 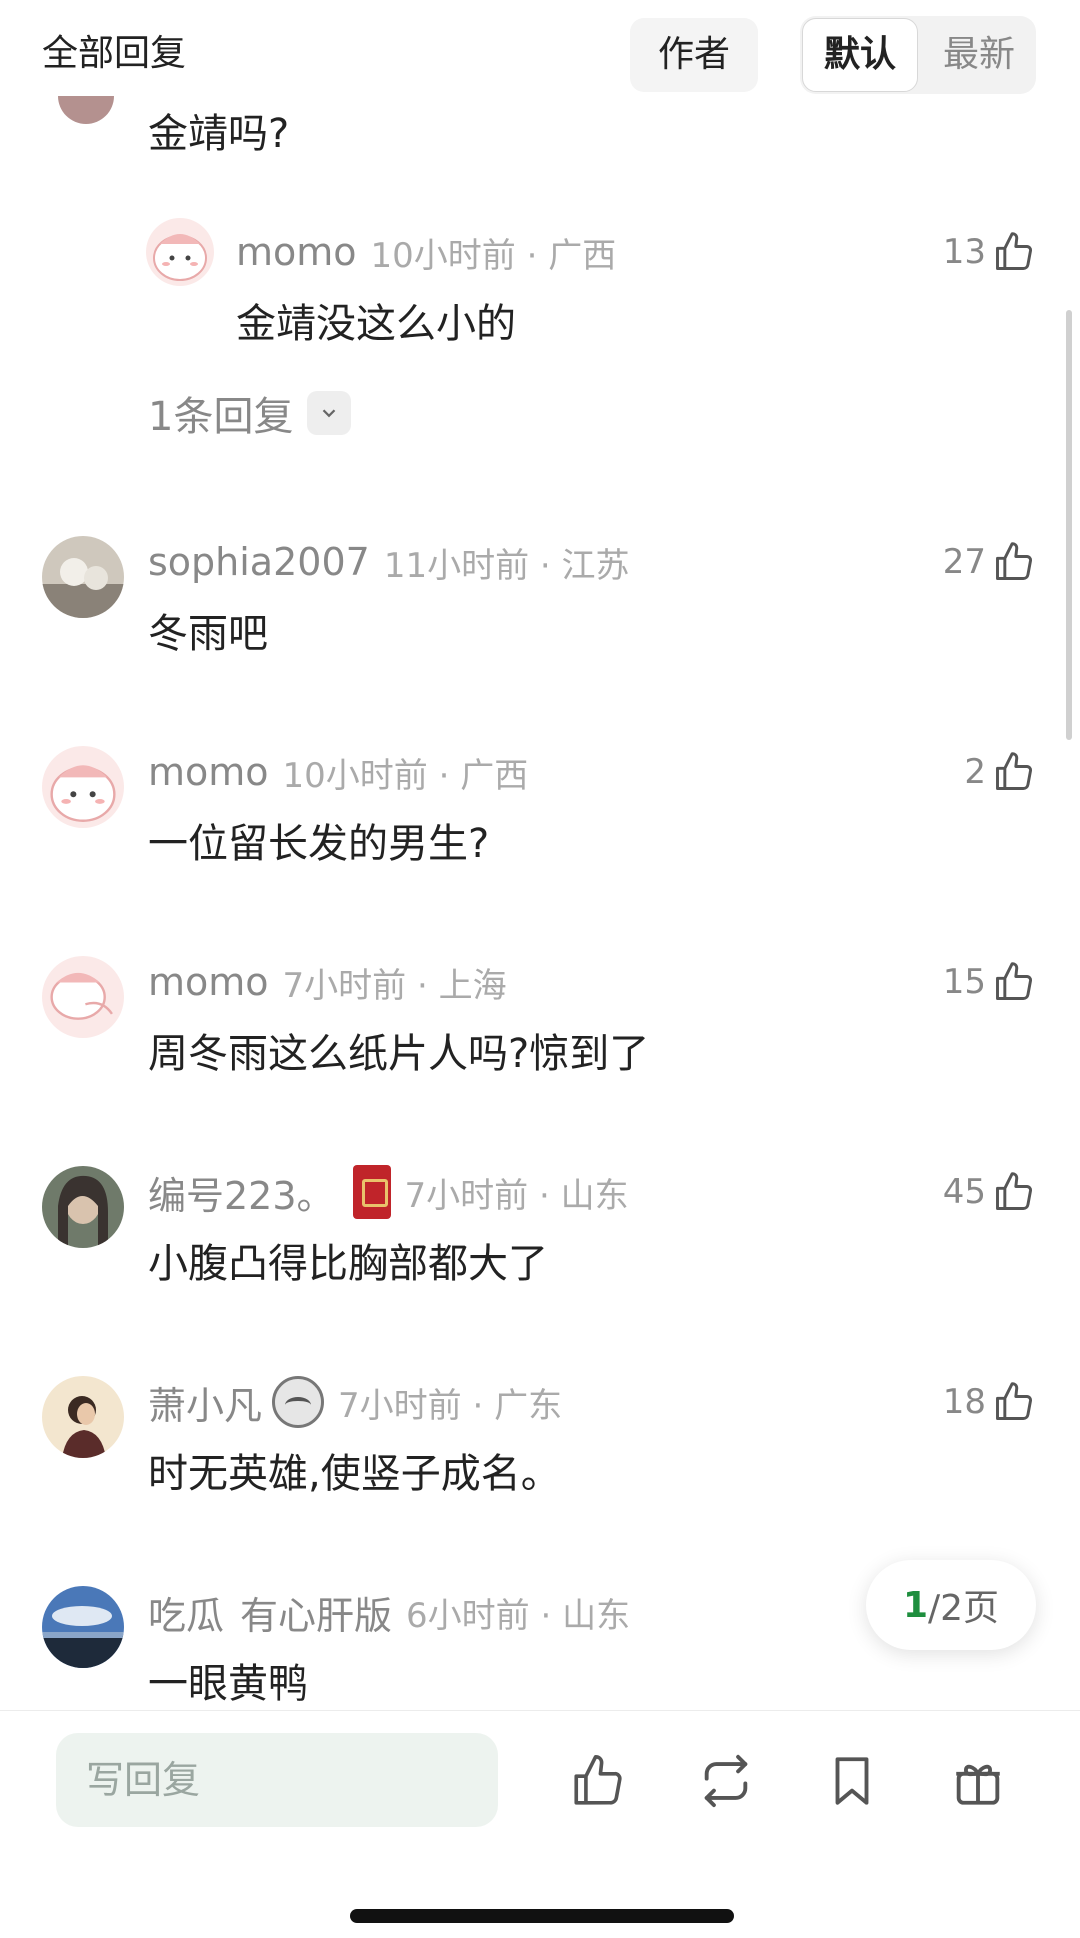 I want to click on gift-button, so click(x=978, y=1781).